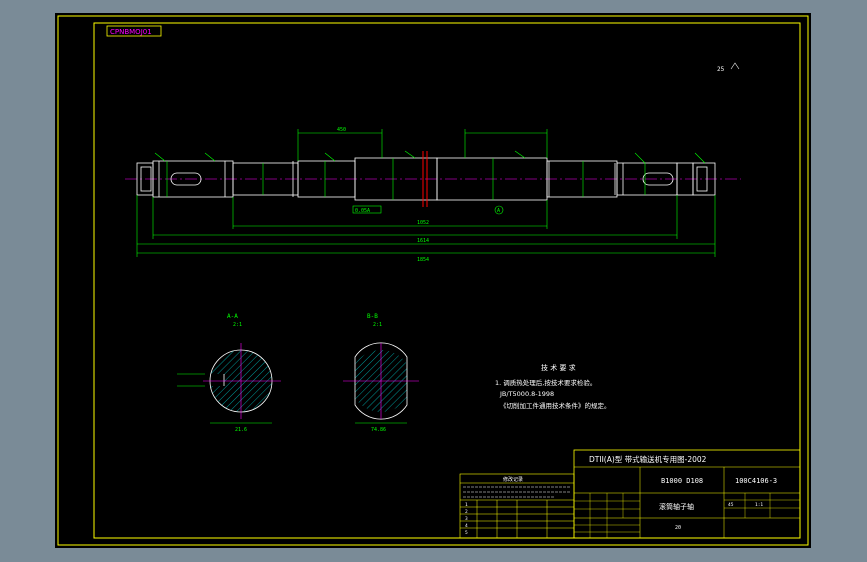 This screenshot has height=562, width=867. Describe the element at coordinates (341, 130) in the screenshot. I see `dim-top: 450` at that location.